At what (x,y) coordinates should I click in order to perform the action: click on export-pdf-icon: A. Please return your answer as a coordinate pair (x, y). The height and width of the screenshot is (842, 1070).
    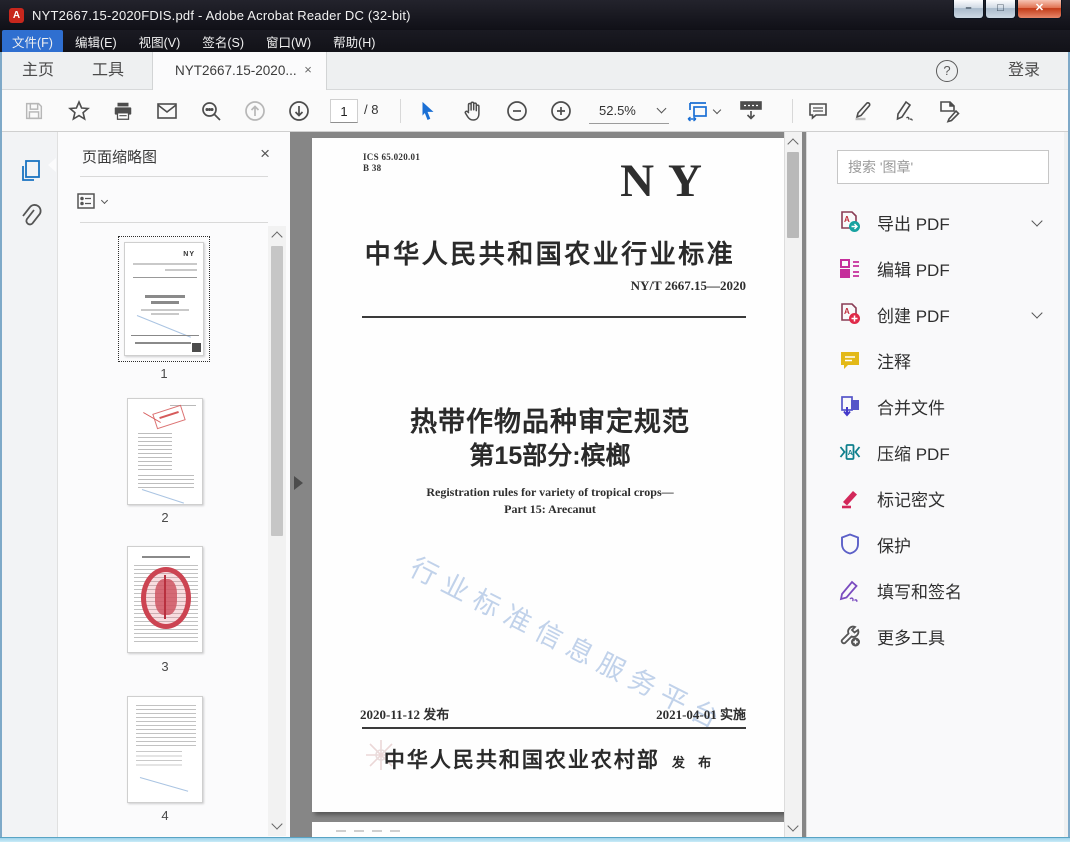
    Looking at the image, I should click on (850, 222).